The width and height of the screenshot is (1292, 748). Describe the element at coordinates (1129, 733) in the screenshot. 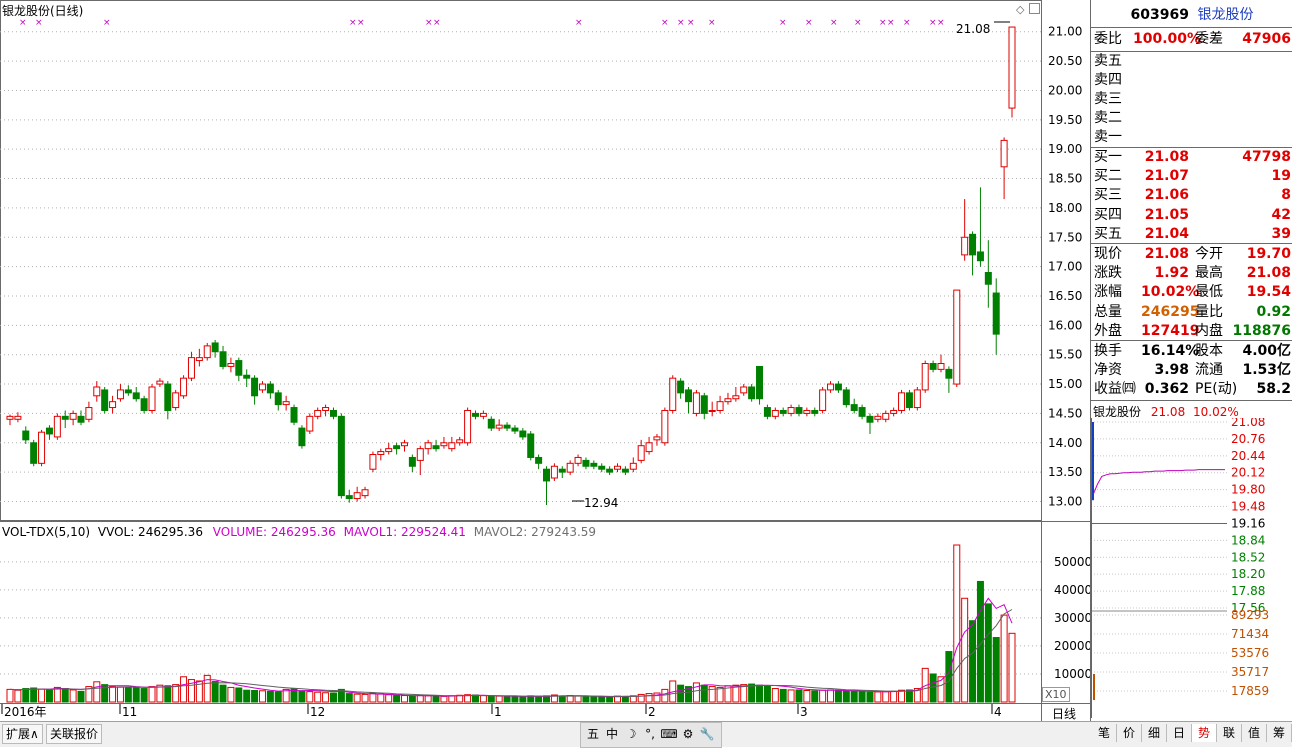

I see `panel-tab: 价` at that location.